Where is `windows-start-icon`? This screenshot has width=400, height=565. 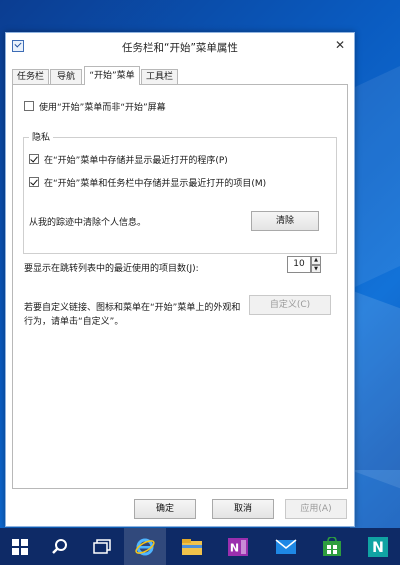 windows-start-icon is located at coordinates (20, 546).